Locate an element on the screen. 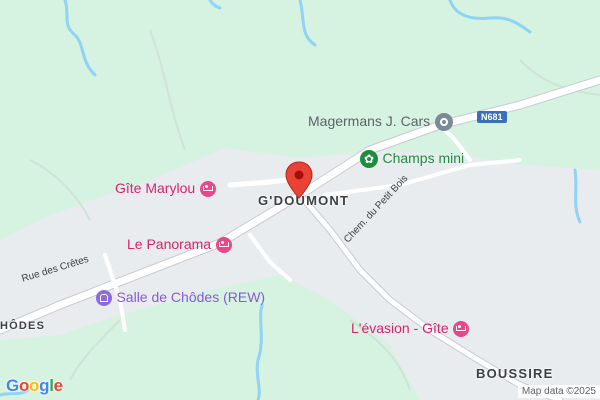 The height and width of the screenshot is (400, 600). place-label-chodes: HÔDES is located at coordinates (23, 326).